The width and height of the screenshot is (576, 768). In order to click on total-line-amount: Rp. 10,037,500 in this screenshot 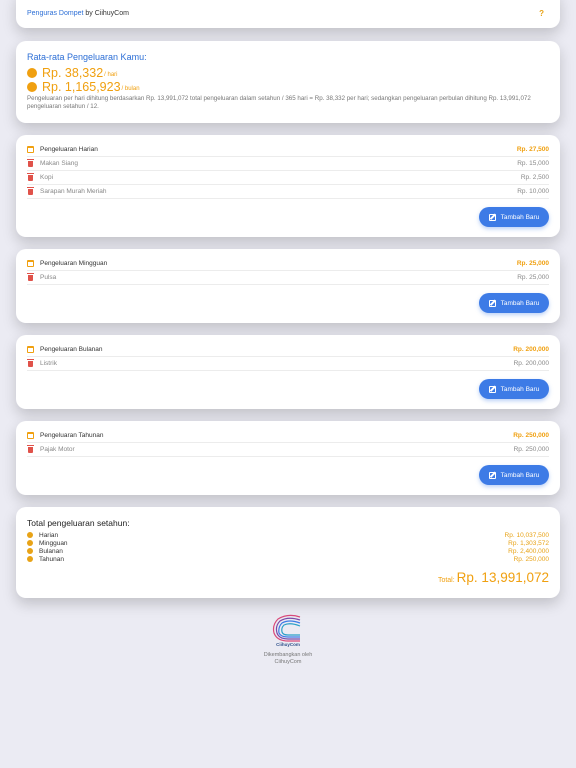, I will do `click(526, 535)`.